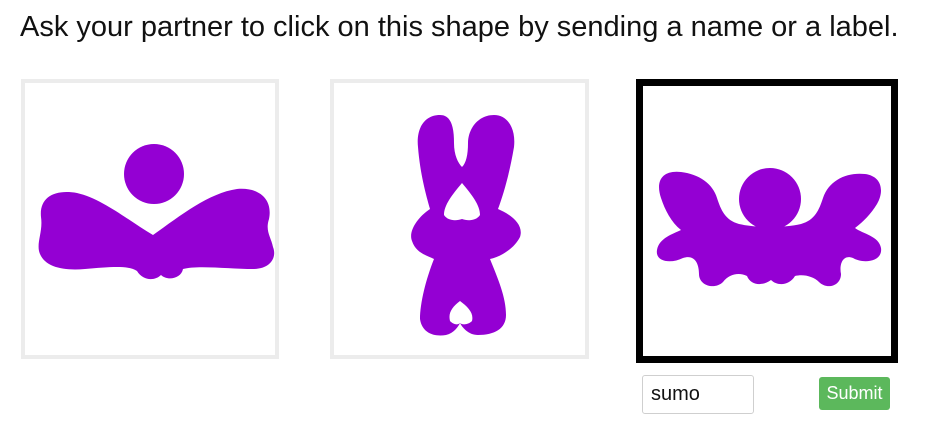 This screenshot has height=444, width=925. I want to click on winged-figure-with-head-icon, so click(156, 212).